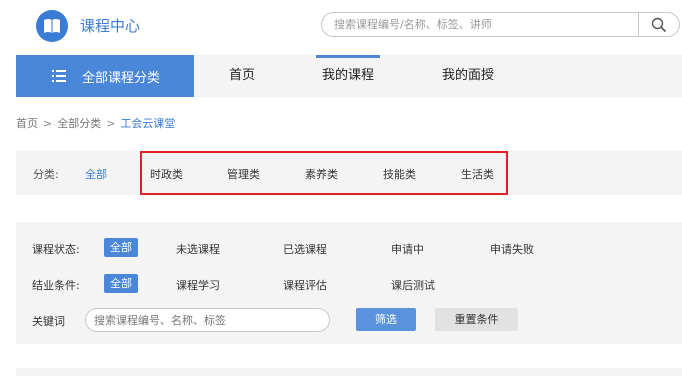 The image size is (682, 376). Describe the element at coordinates (121, 283) in the screenshot. I see `completion-all-tag: 全部` at that location.